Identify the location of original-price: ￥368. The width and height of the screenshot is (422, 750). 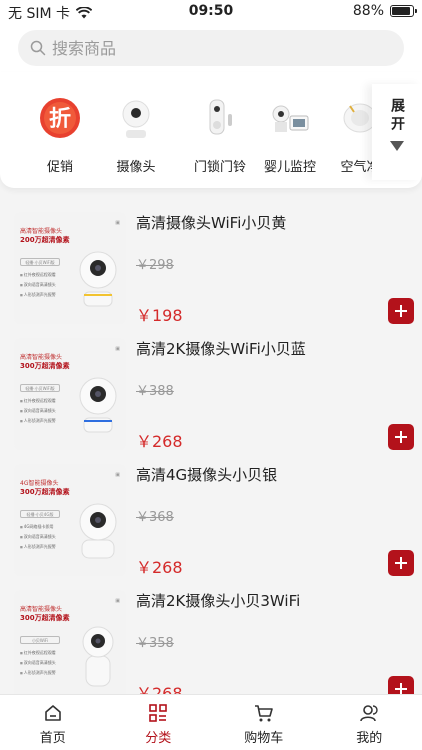
(155, 517).